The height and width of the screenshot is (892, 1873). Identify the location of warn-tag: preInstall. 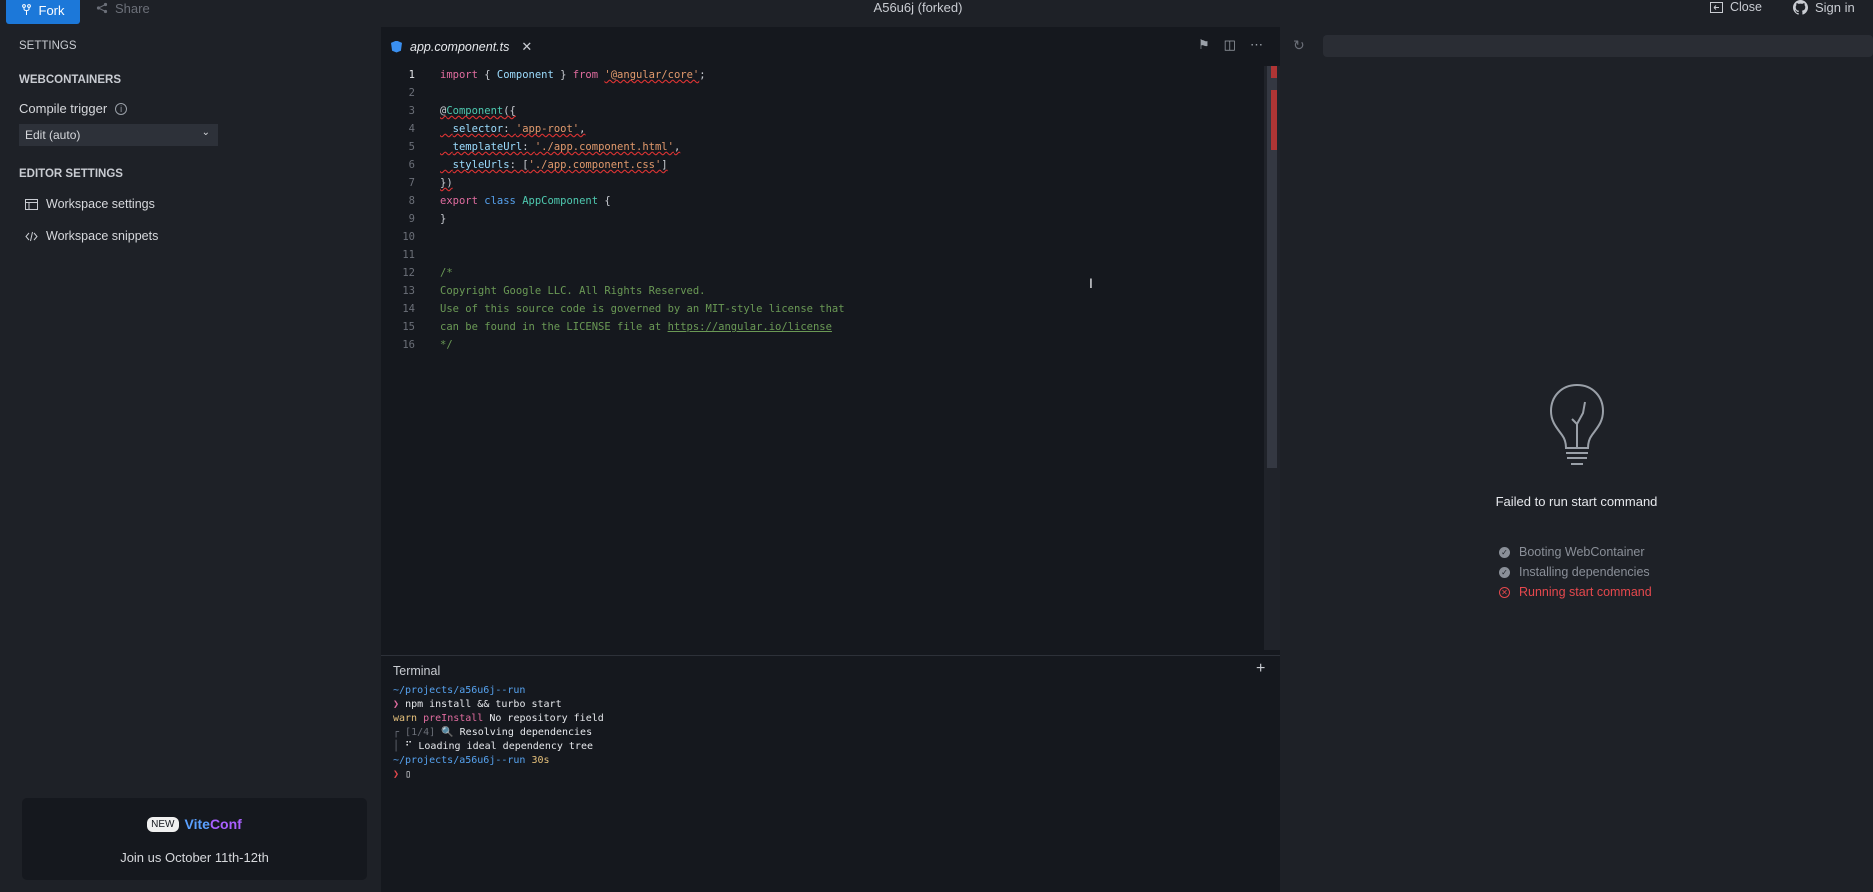
(453, 718).